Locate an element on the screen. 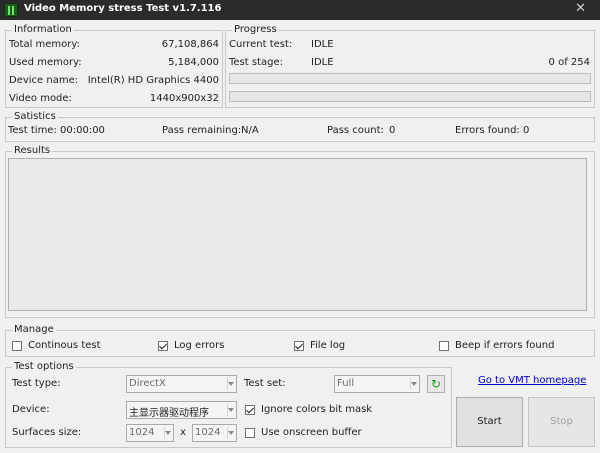 This screenshot has width=600, height=453. stop-button: Stop is located at coordinates (561, 422).